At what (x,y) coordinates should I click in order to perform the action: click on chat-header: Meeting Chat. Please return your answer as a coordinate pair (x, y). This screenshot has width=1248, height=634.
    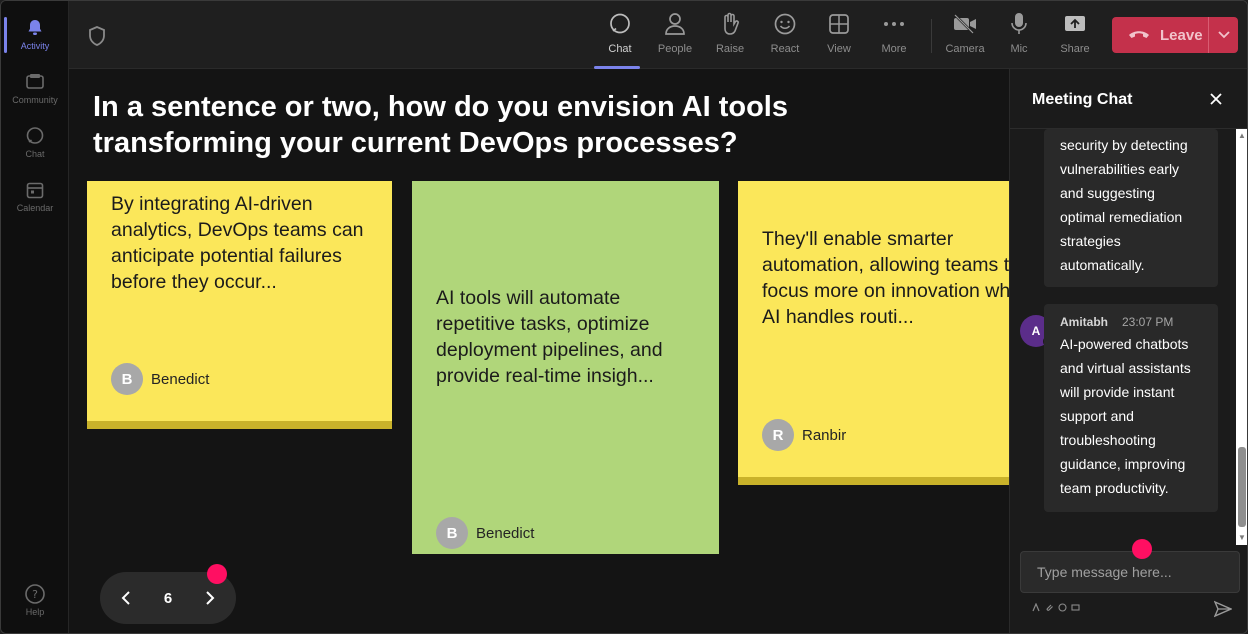
    Looking at the image, I should click on (1128, 99).